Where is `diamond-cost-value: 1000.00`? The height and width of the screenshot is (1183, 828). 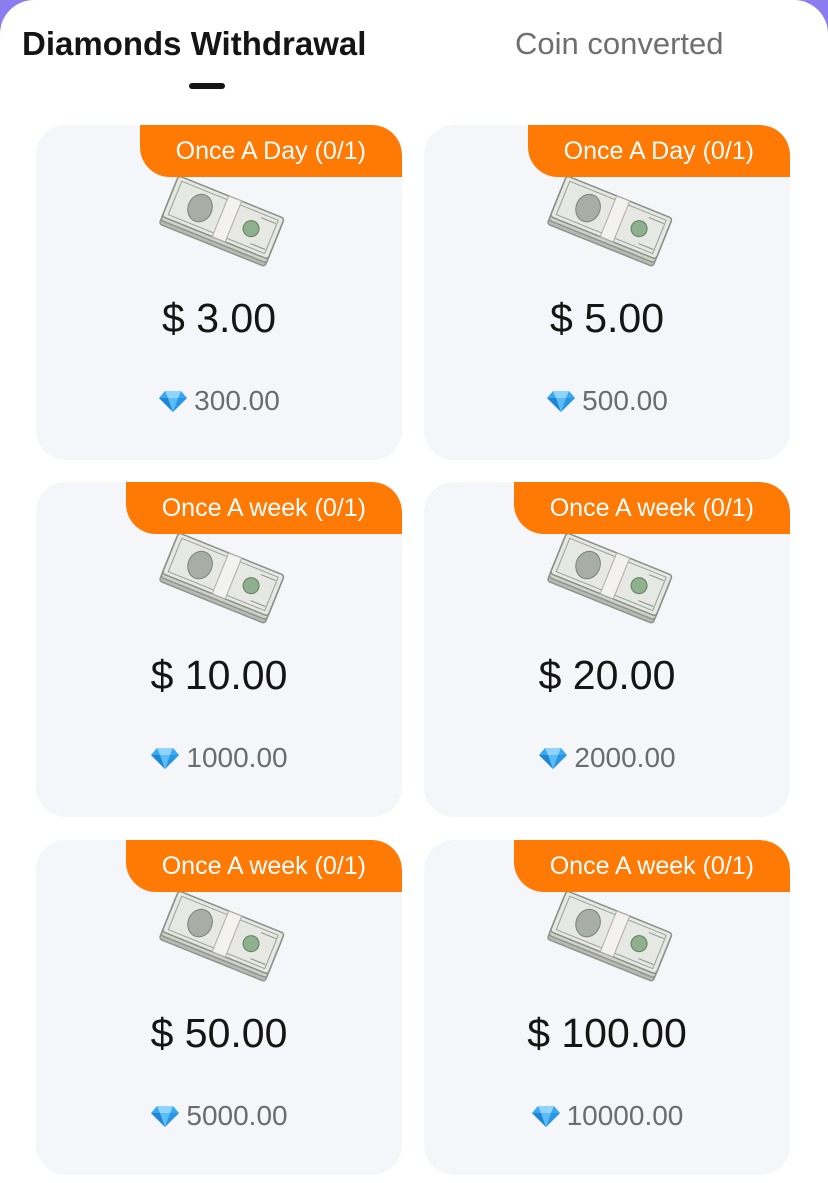 diamond-cost-value: 1000.00 is located at coordinates (237, 757).